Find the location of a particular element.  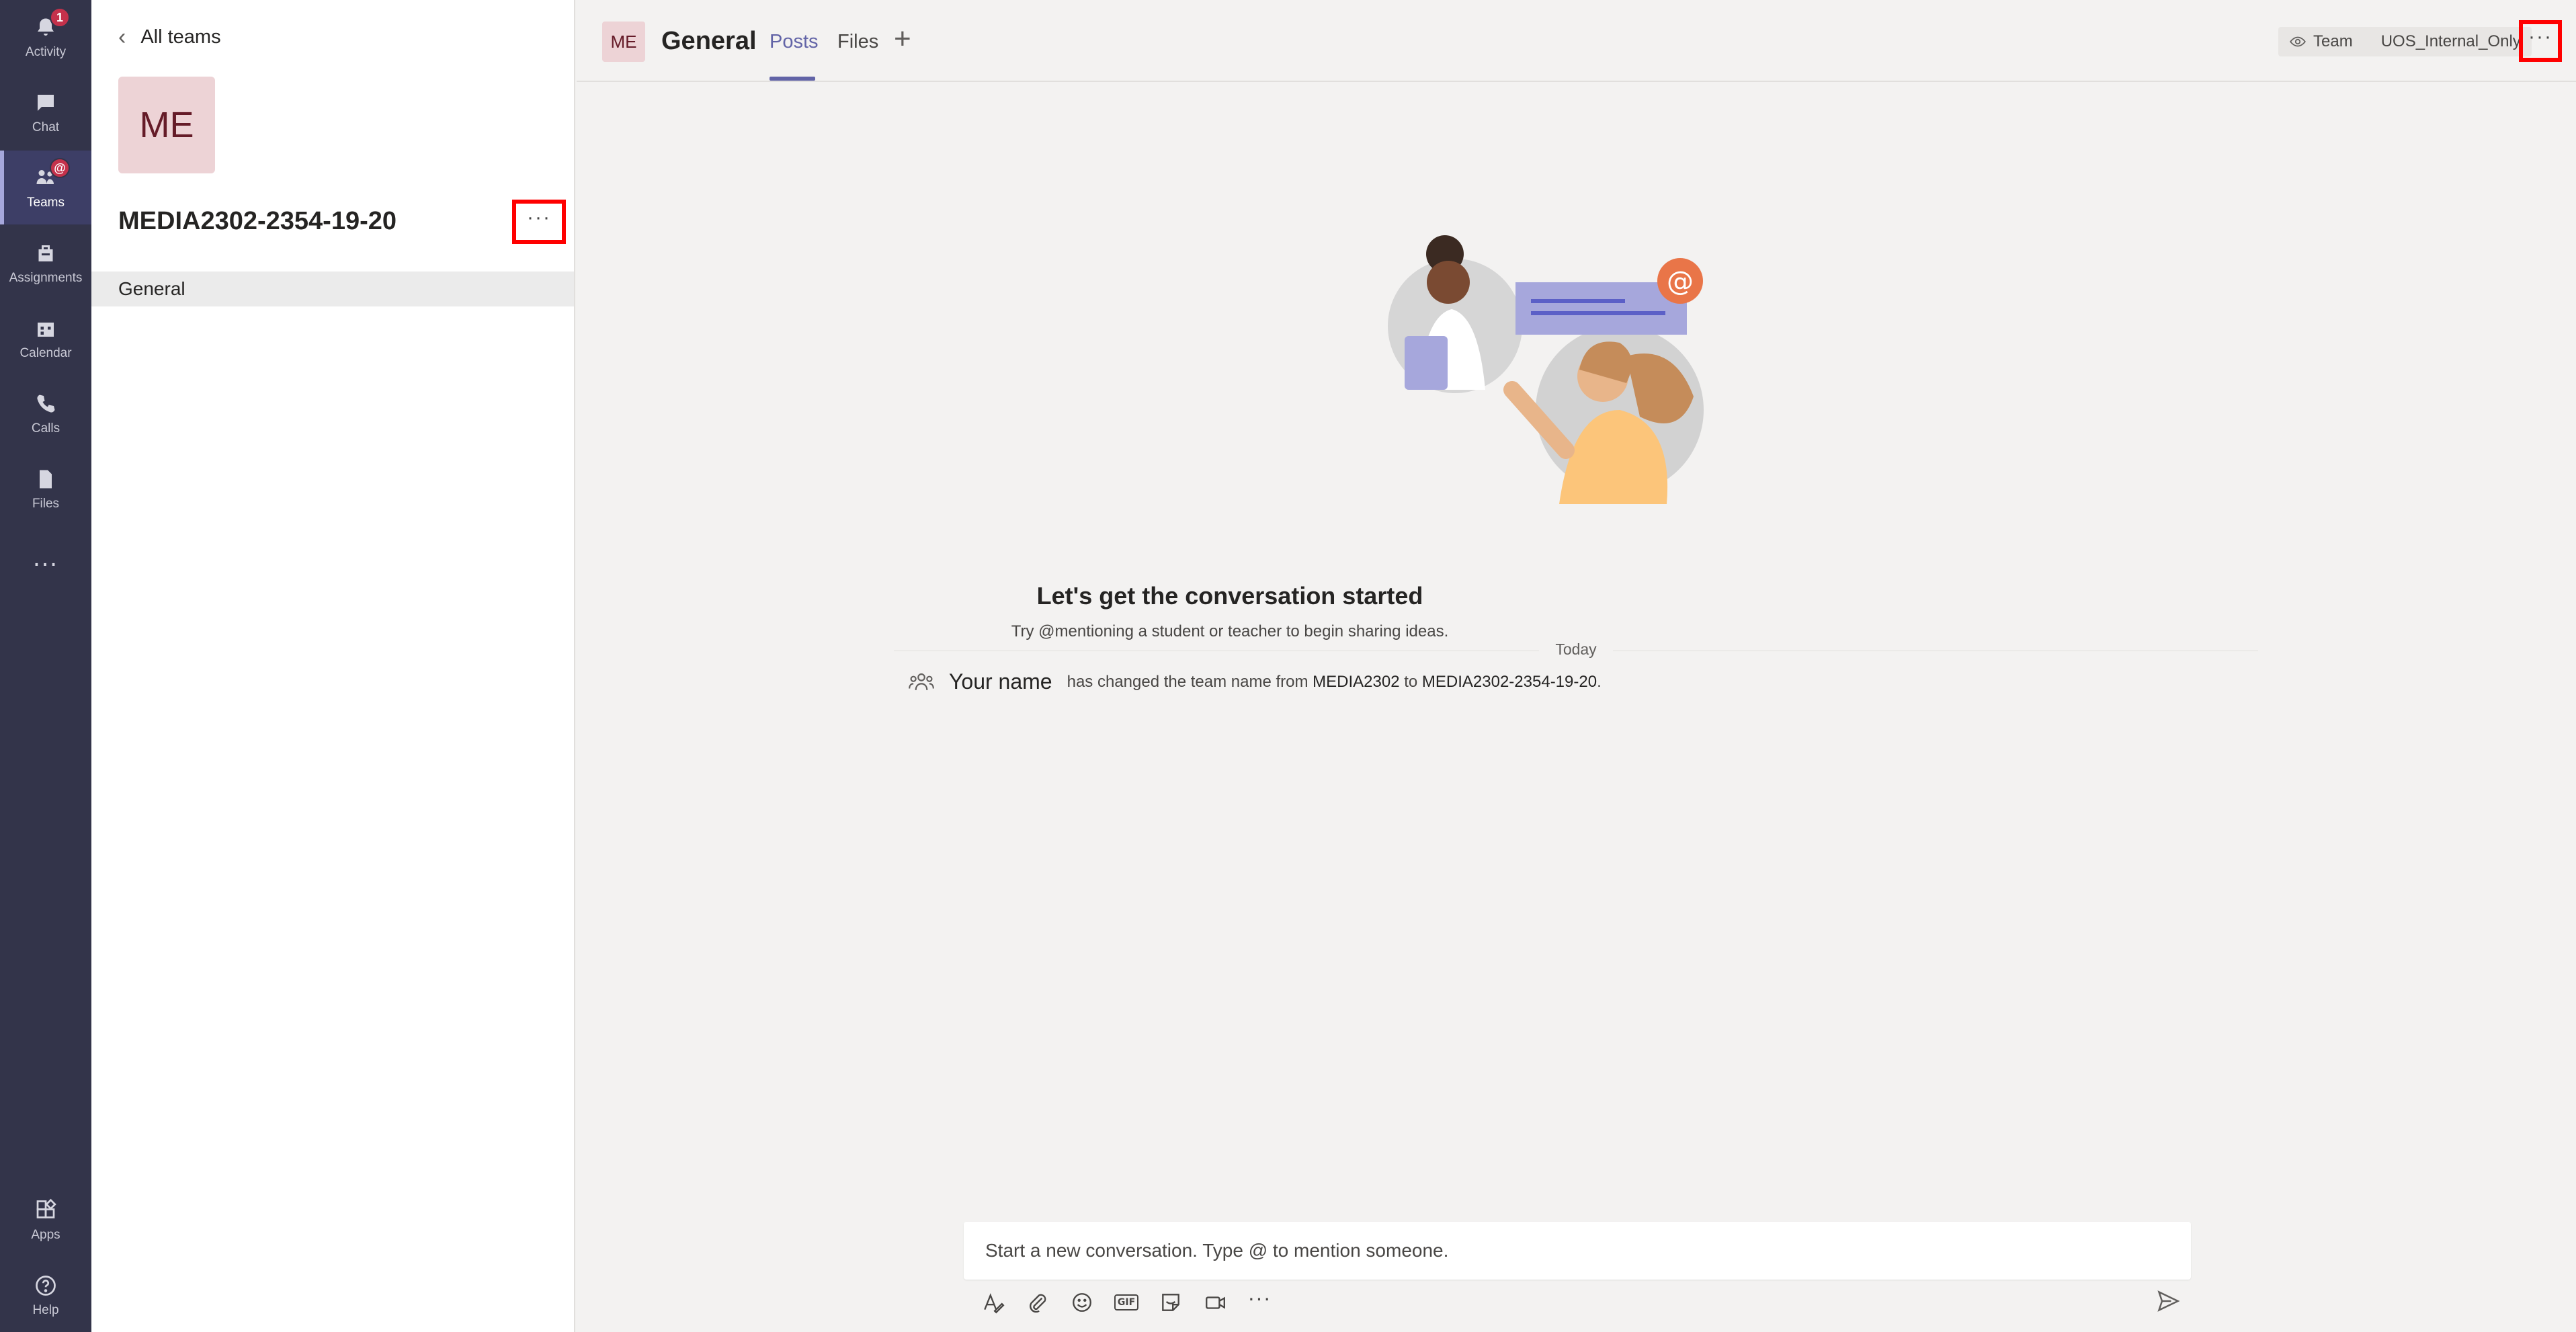

event-text: to is located at coordinates (1411, 681).